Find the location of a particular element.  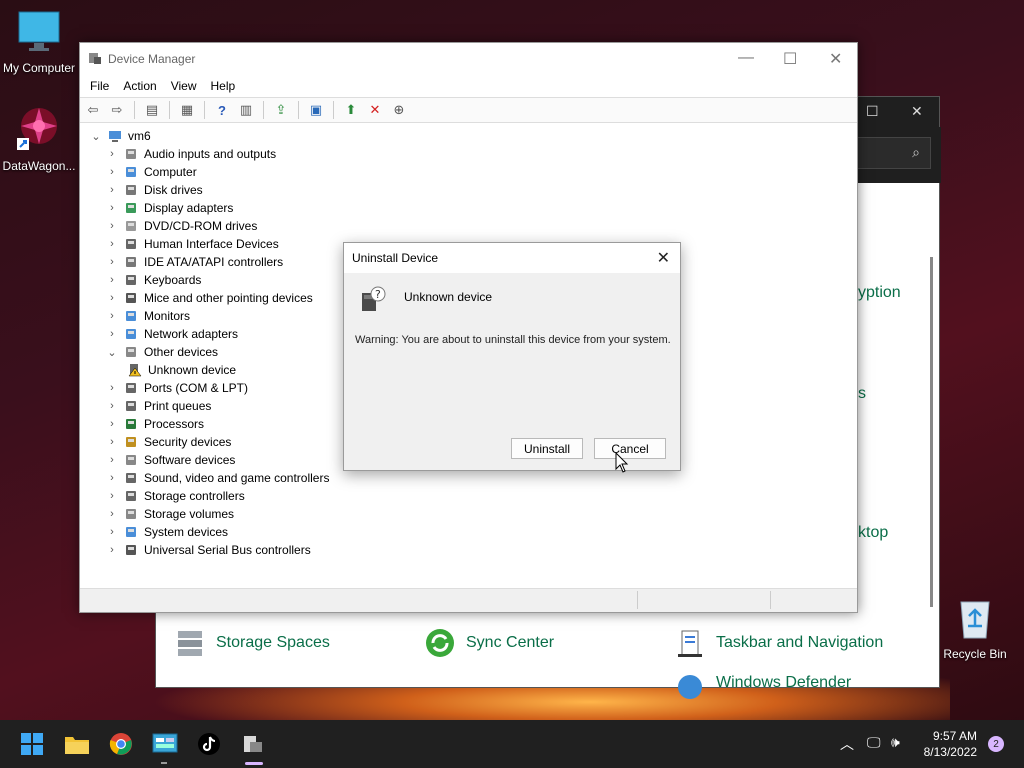

menu-file: File is located at coordinates (99, 86).